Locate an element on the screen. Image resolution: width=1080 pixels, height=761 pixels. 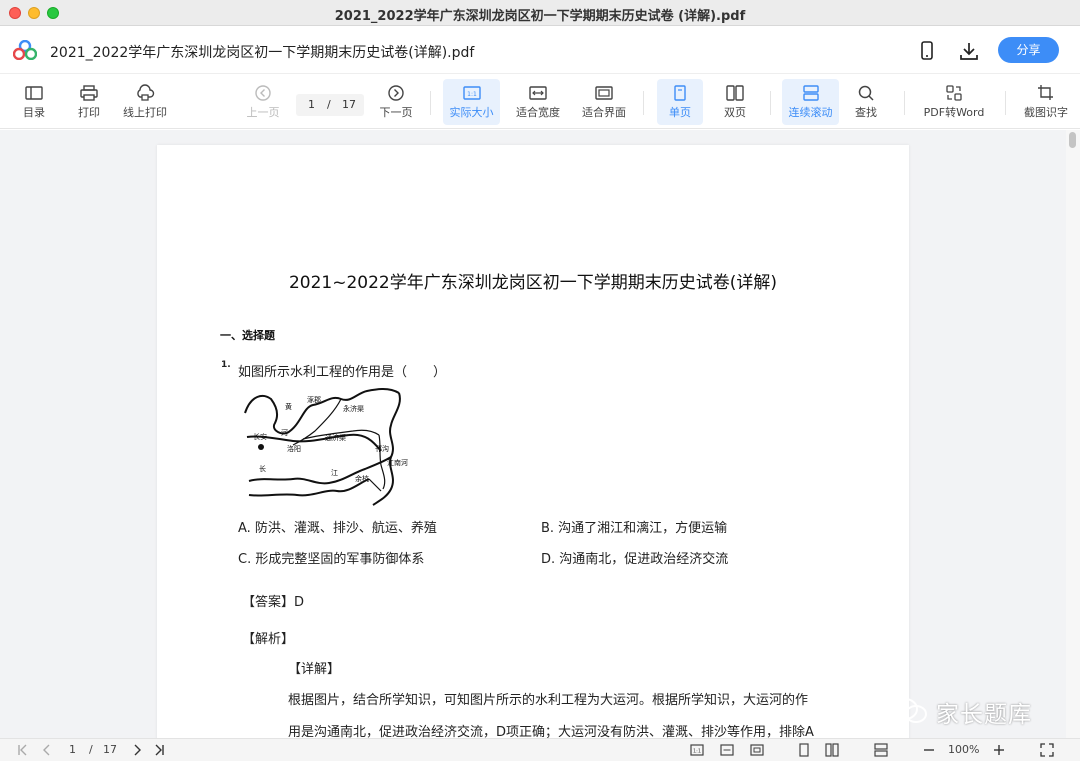
bottom-single-page-button is located at coordinates (804, 750).